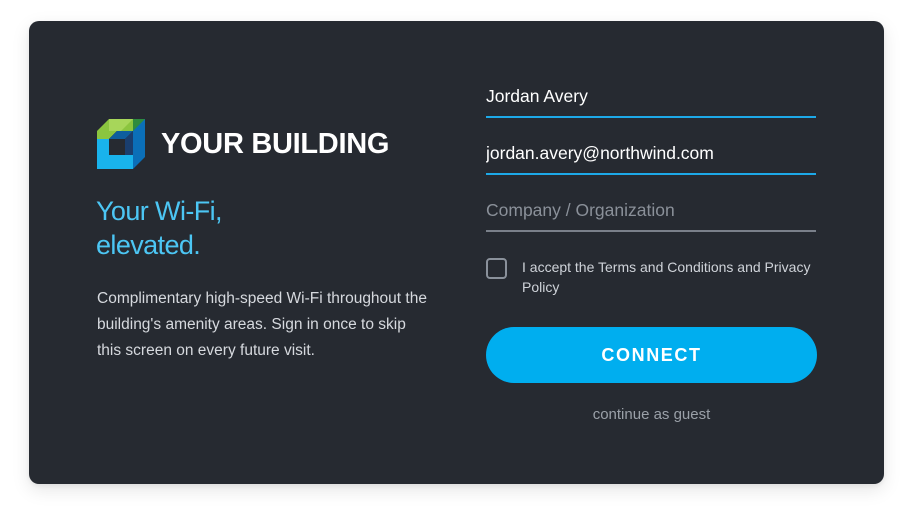 The image size is (919, 508). Describe the element at coordinates (496, 268) in the screenshot. I see `terms-checkbox` at that location.